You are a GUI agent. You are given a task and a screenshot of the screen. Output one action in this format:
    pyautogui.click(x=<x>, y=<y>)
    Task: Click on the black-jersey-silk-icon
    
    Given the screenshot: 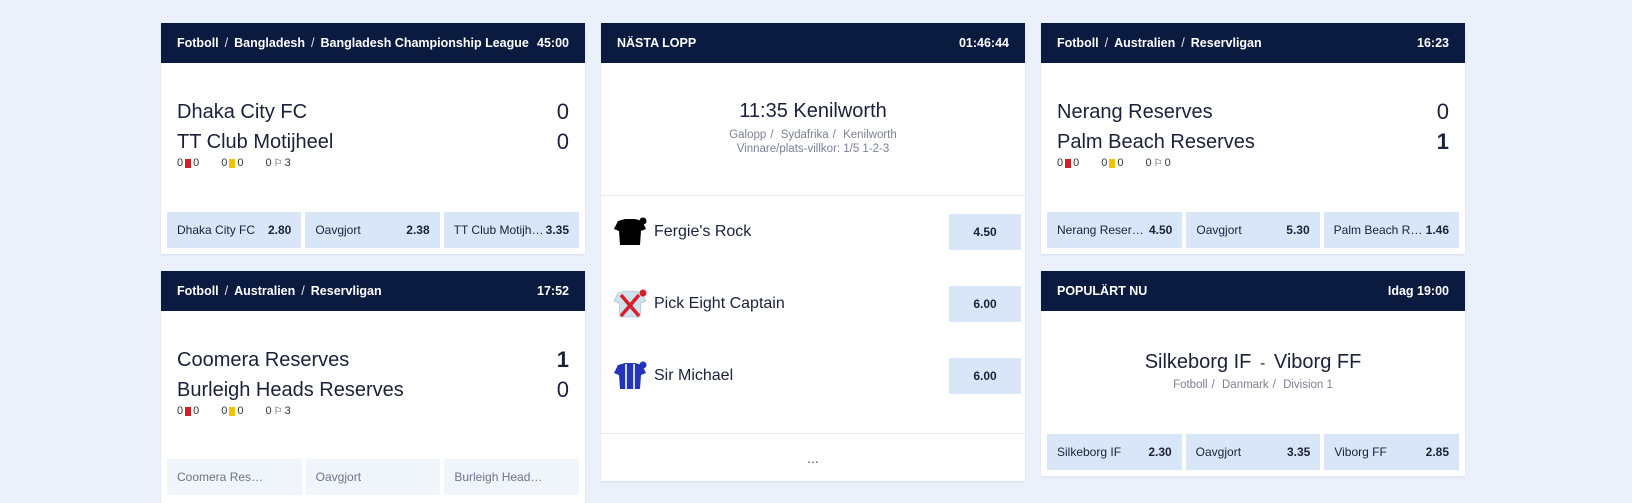 What is the action you would take?
    pyautogui.click(x=630, y=231)
    